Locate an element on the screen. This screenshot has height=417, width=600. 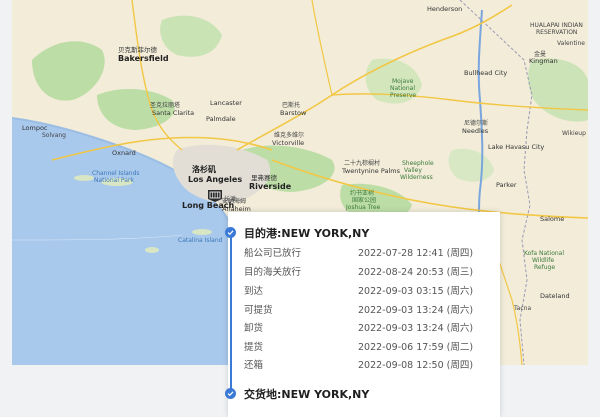
timeline-event-row: 提货 2022-09-06 17:59 (周二) is located at coordinates (369, 346).